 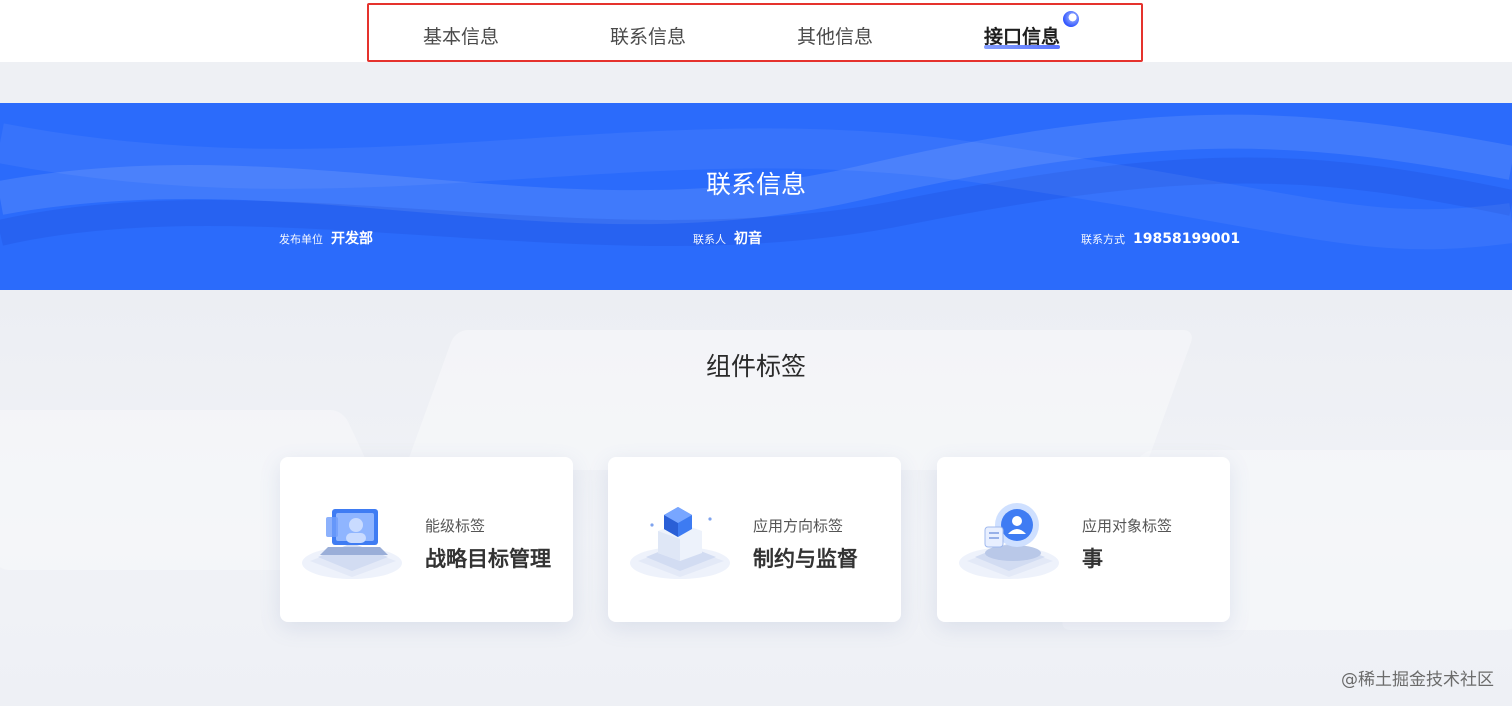 I want to click on info-contact-method: 联系方式 19858199001, so click(x=1160, y=237).